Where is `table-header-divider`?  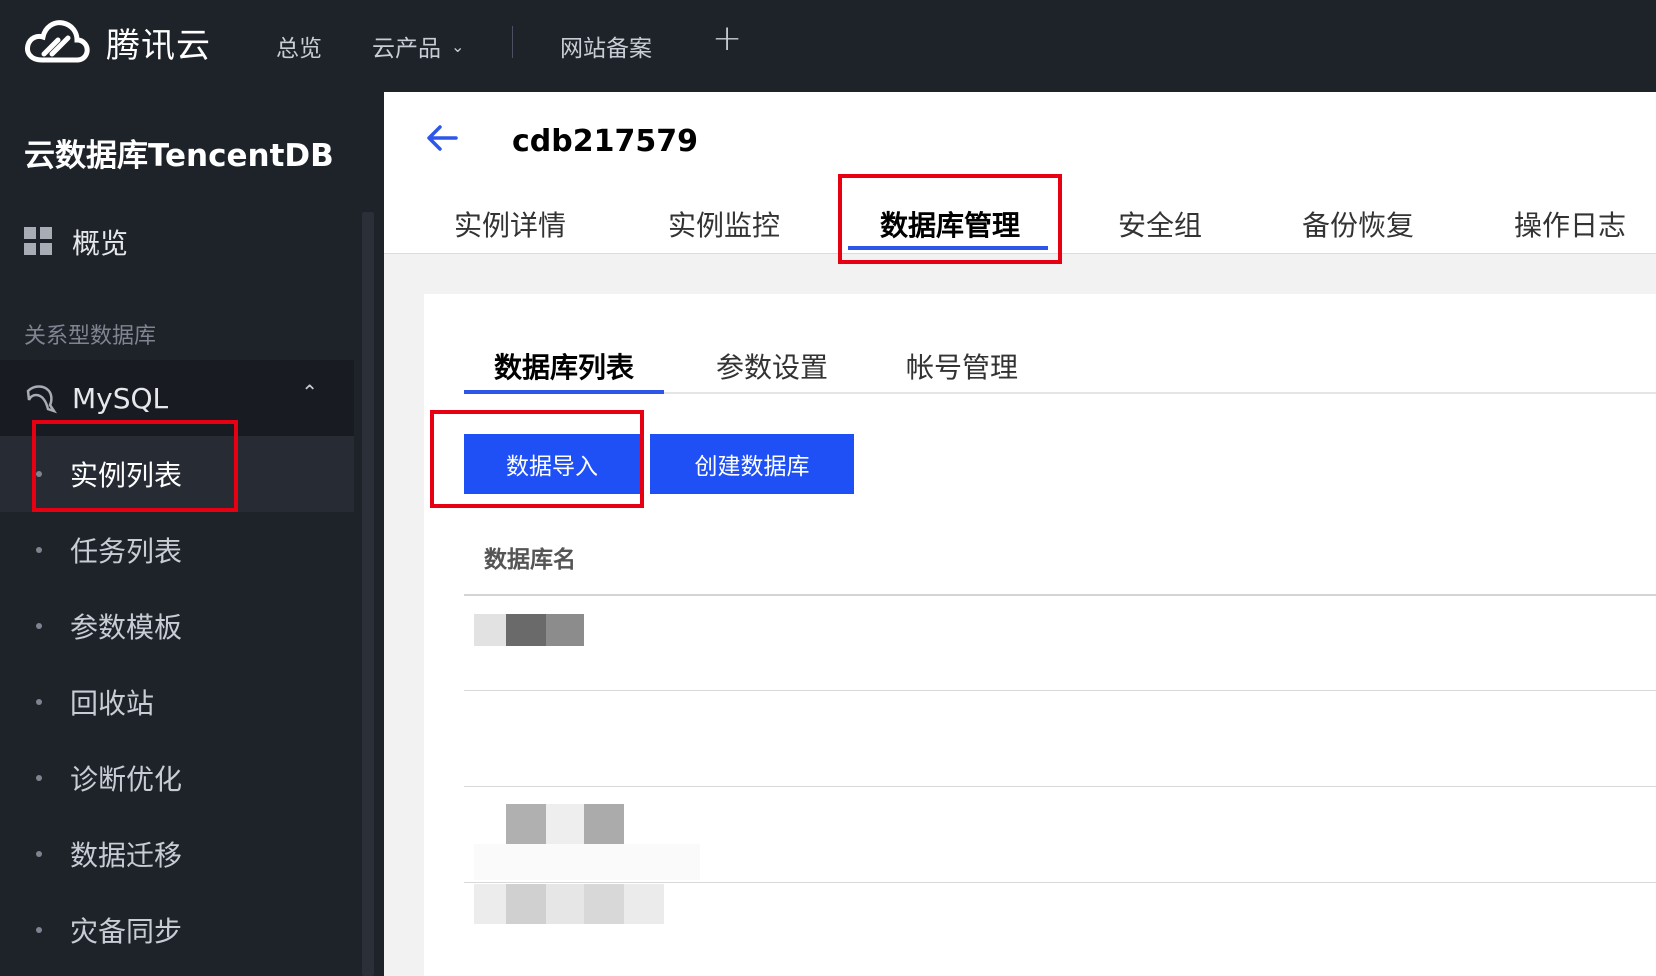 table-header-divider is located at coordinates (1060, 595).